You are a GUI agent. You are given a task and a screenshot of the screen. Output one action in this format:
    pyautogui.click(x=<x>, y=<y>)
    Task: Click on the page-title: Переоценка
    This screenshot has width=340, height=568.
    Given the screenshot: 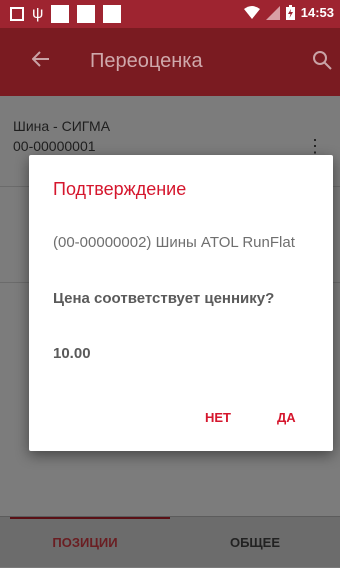 What is the action you would take?
    pyautogui.click(x=146, y=61)
    